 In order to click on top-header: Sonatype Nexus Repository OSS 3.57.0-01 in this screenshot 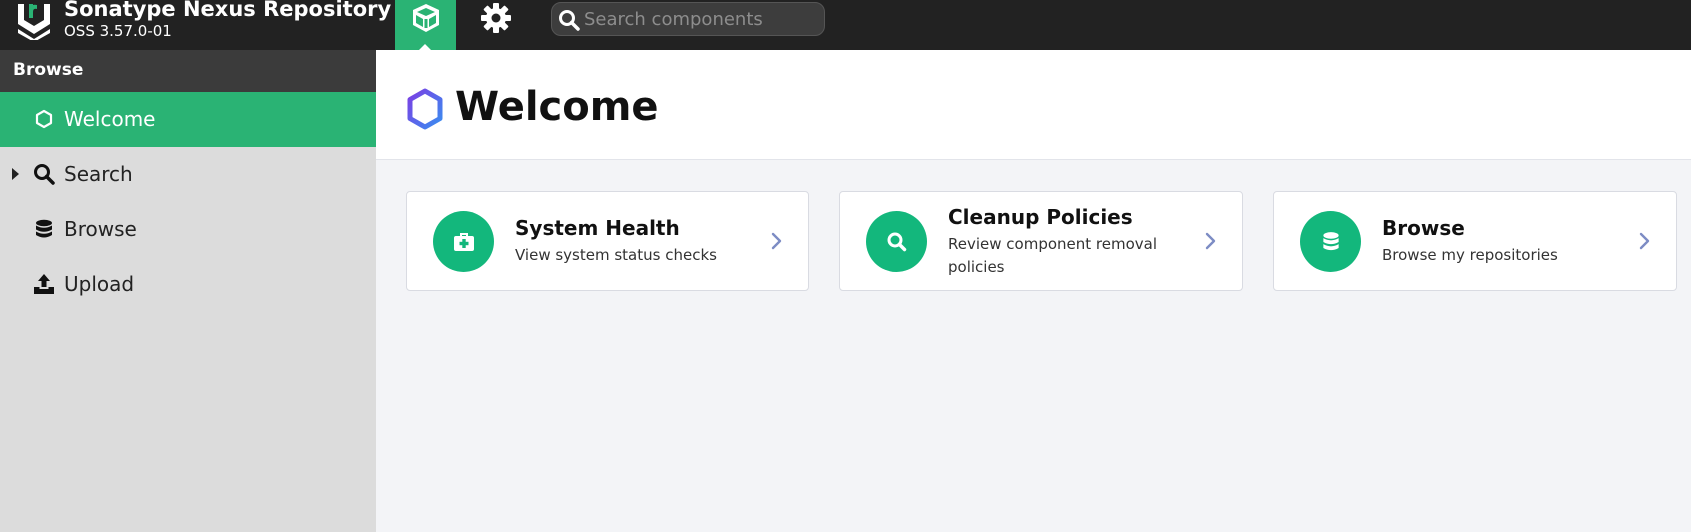, I will do `click(845, 25)`.